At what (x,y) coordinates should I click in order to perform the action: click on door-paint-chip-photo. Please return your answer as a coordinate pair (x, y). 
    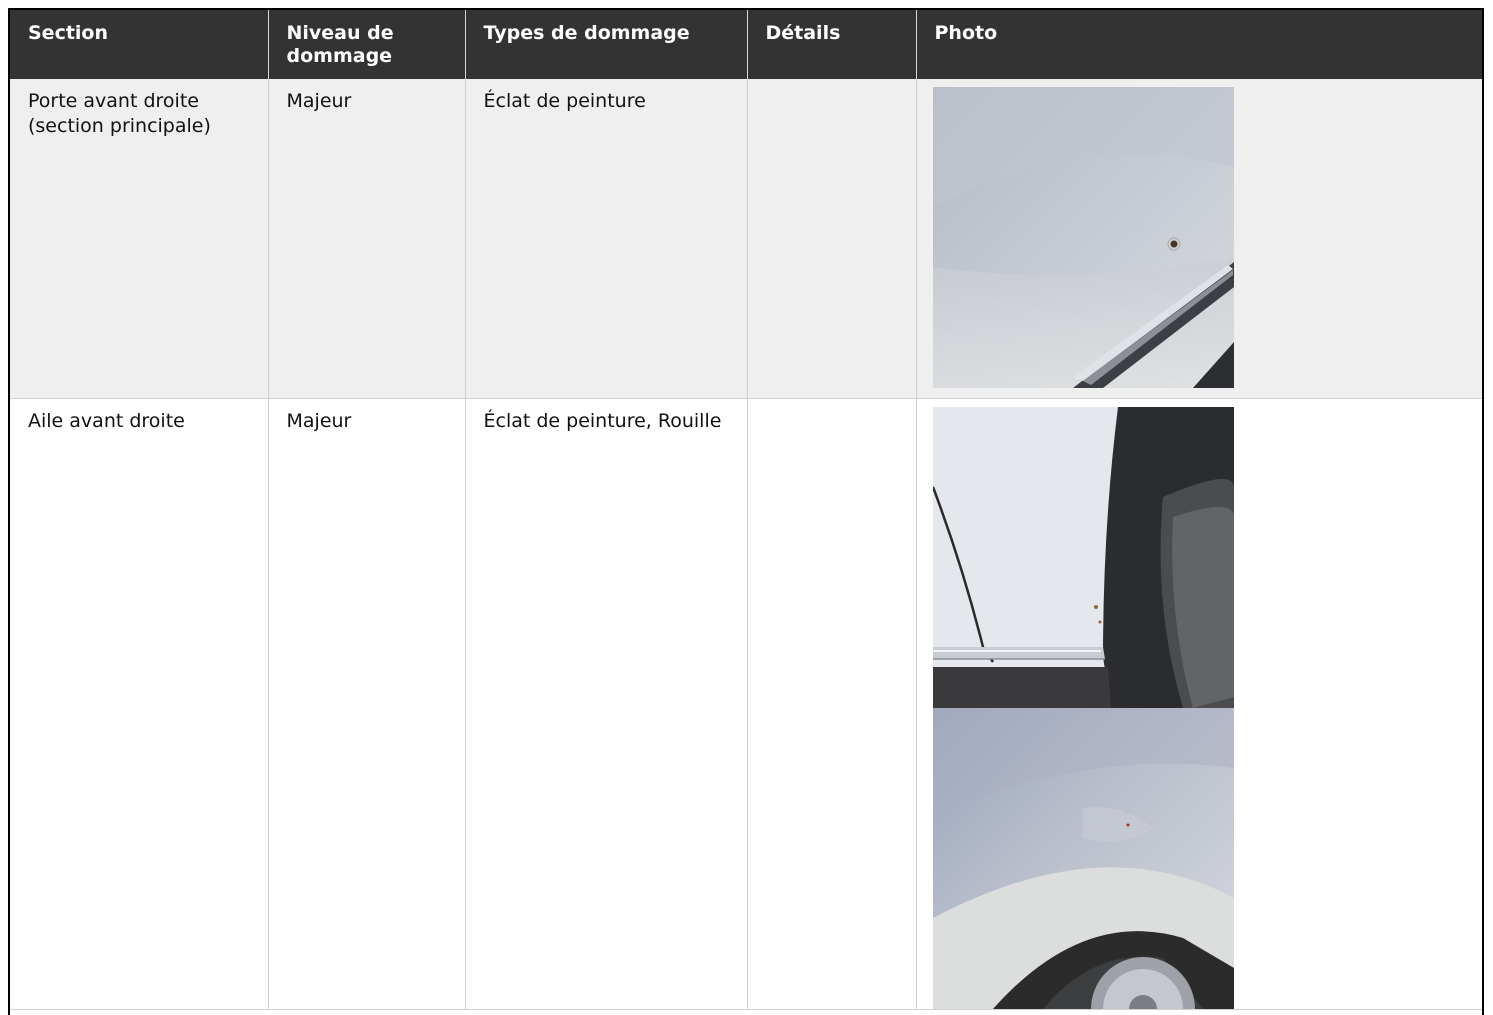
    Looking at the image, I should click on (1083, 237).